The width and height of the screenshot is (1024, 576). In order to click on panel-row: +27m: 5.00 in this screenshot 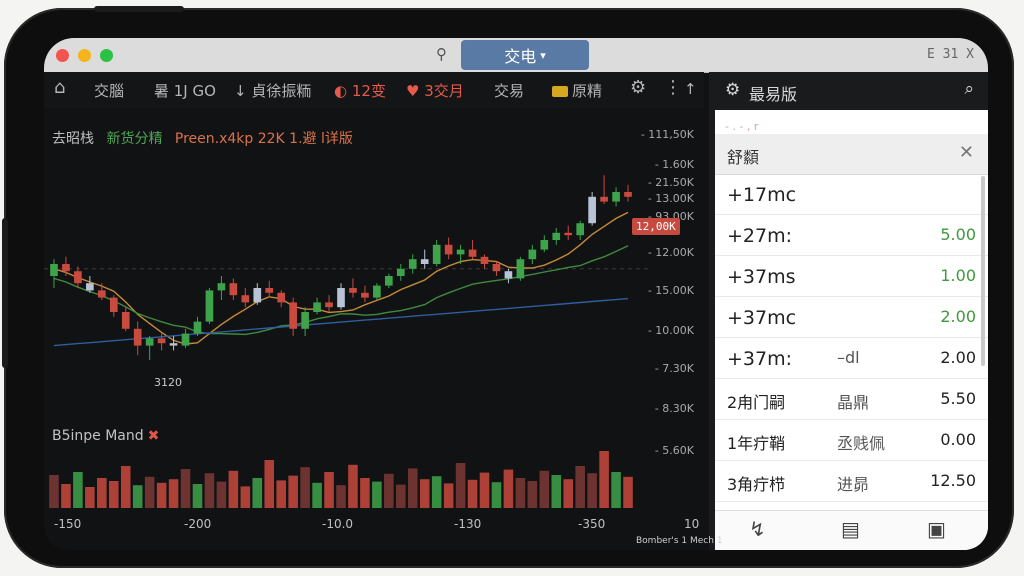, I will do `click(851, 235)`.